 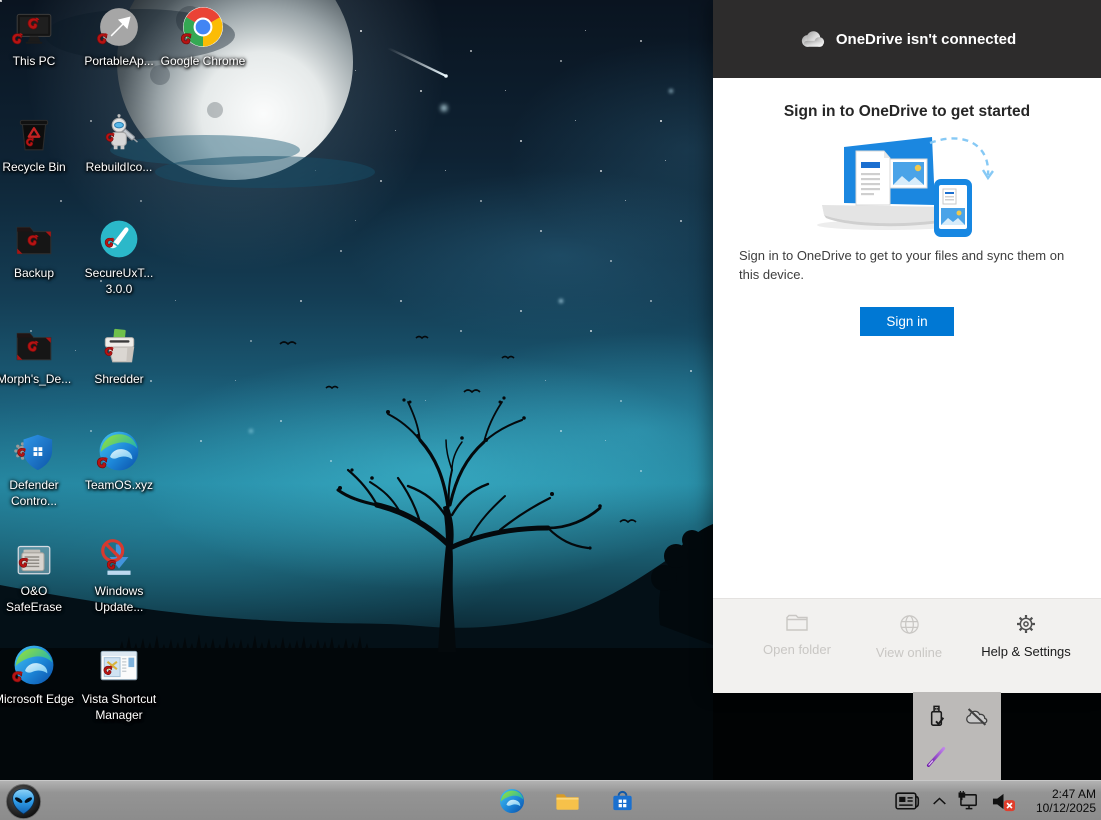 What do you see at coordinates (34, 27) in the screenshot?
I see `this-pc-icon` at bounding box center [34, 27].